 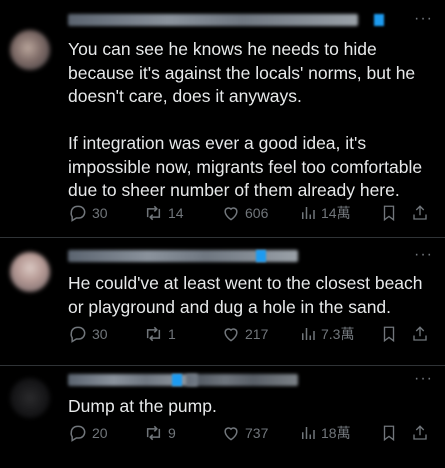 What do you see at coordinates (338, 334) in the screenshot?
I see `views-count: 7.3萬` at bounding box center [338, 334].